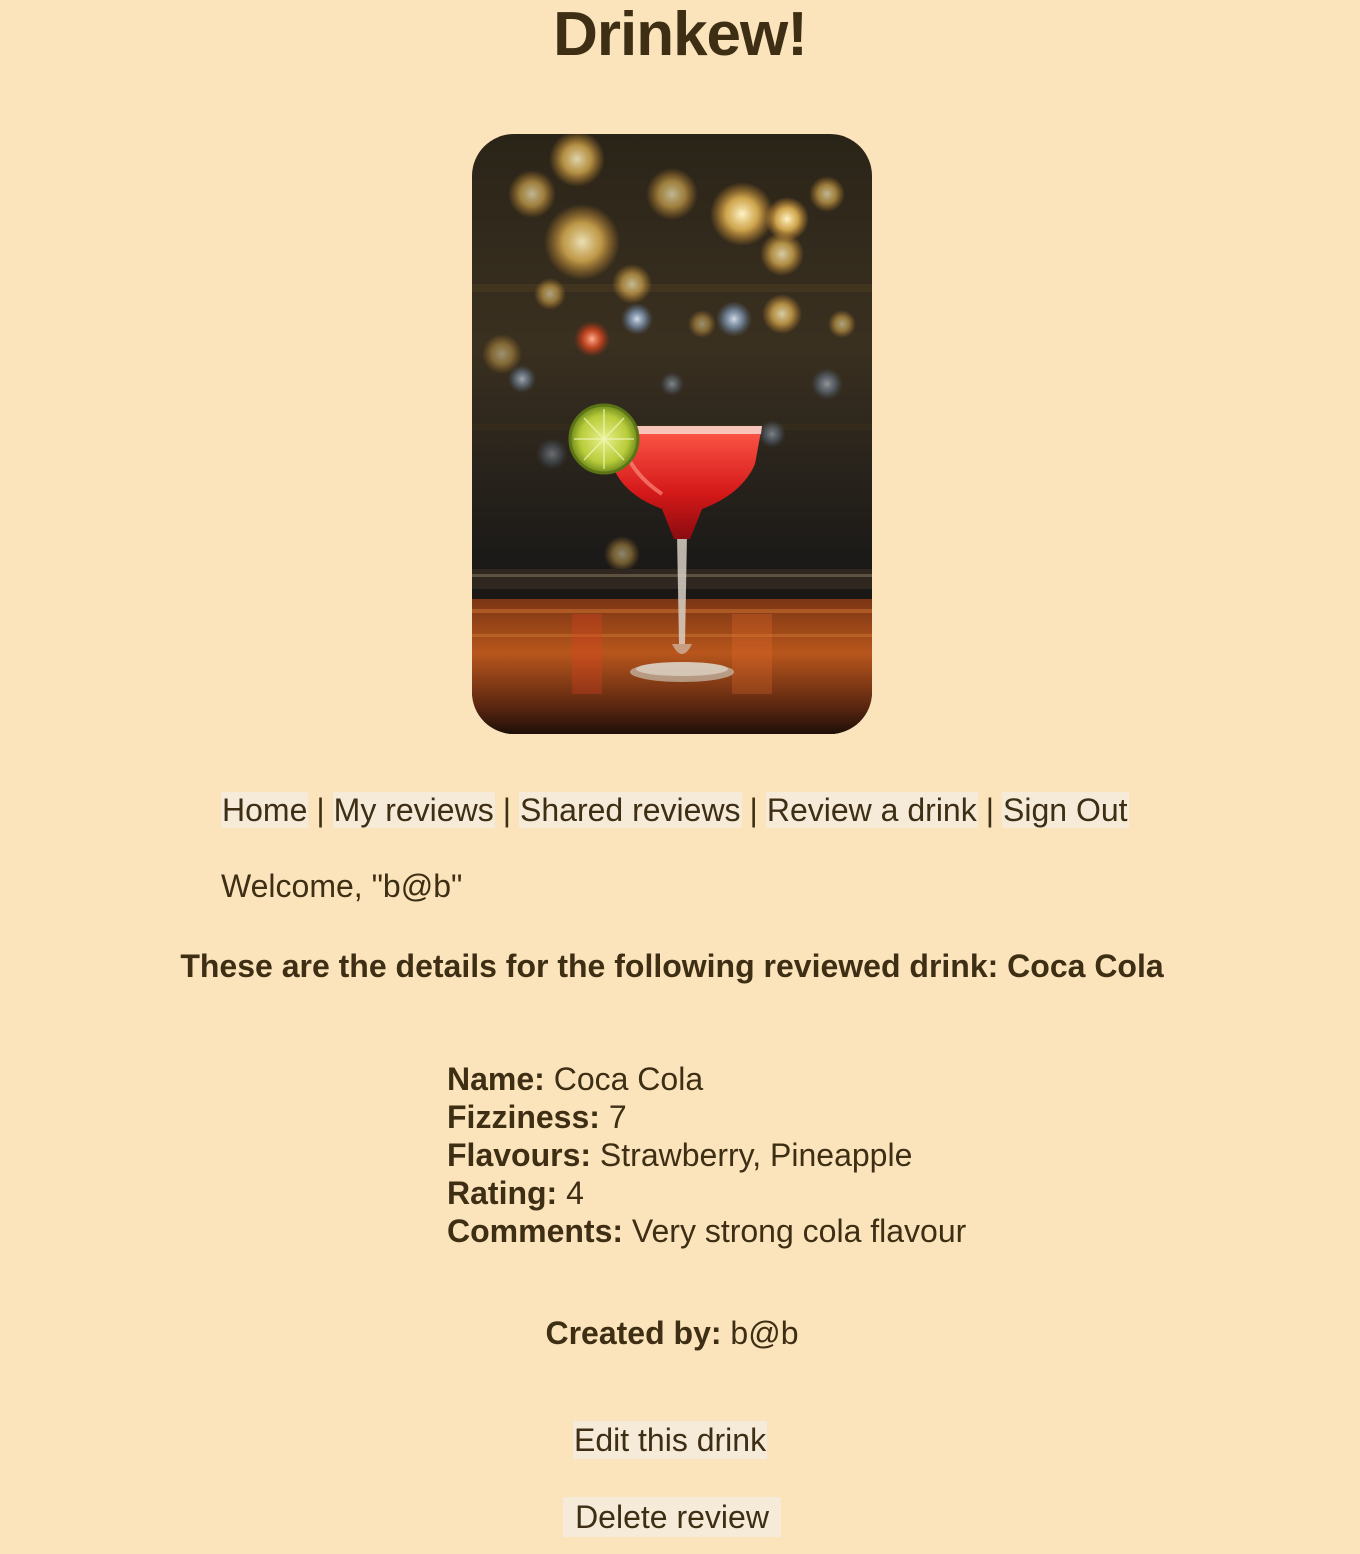 This screenshot has height=1554, width=1360. Describe the element at coordinates (342, 886) in the screenshot. I see `welcome-message: Welcome, "b@b"` at that location.